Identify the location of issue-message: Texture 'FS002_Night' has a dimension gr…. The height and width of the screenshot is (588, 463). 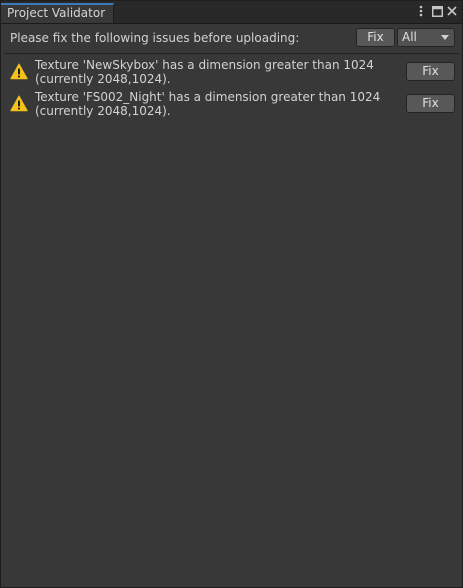
(208, 104).